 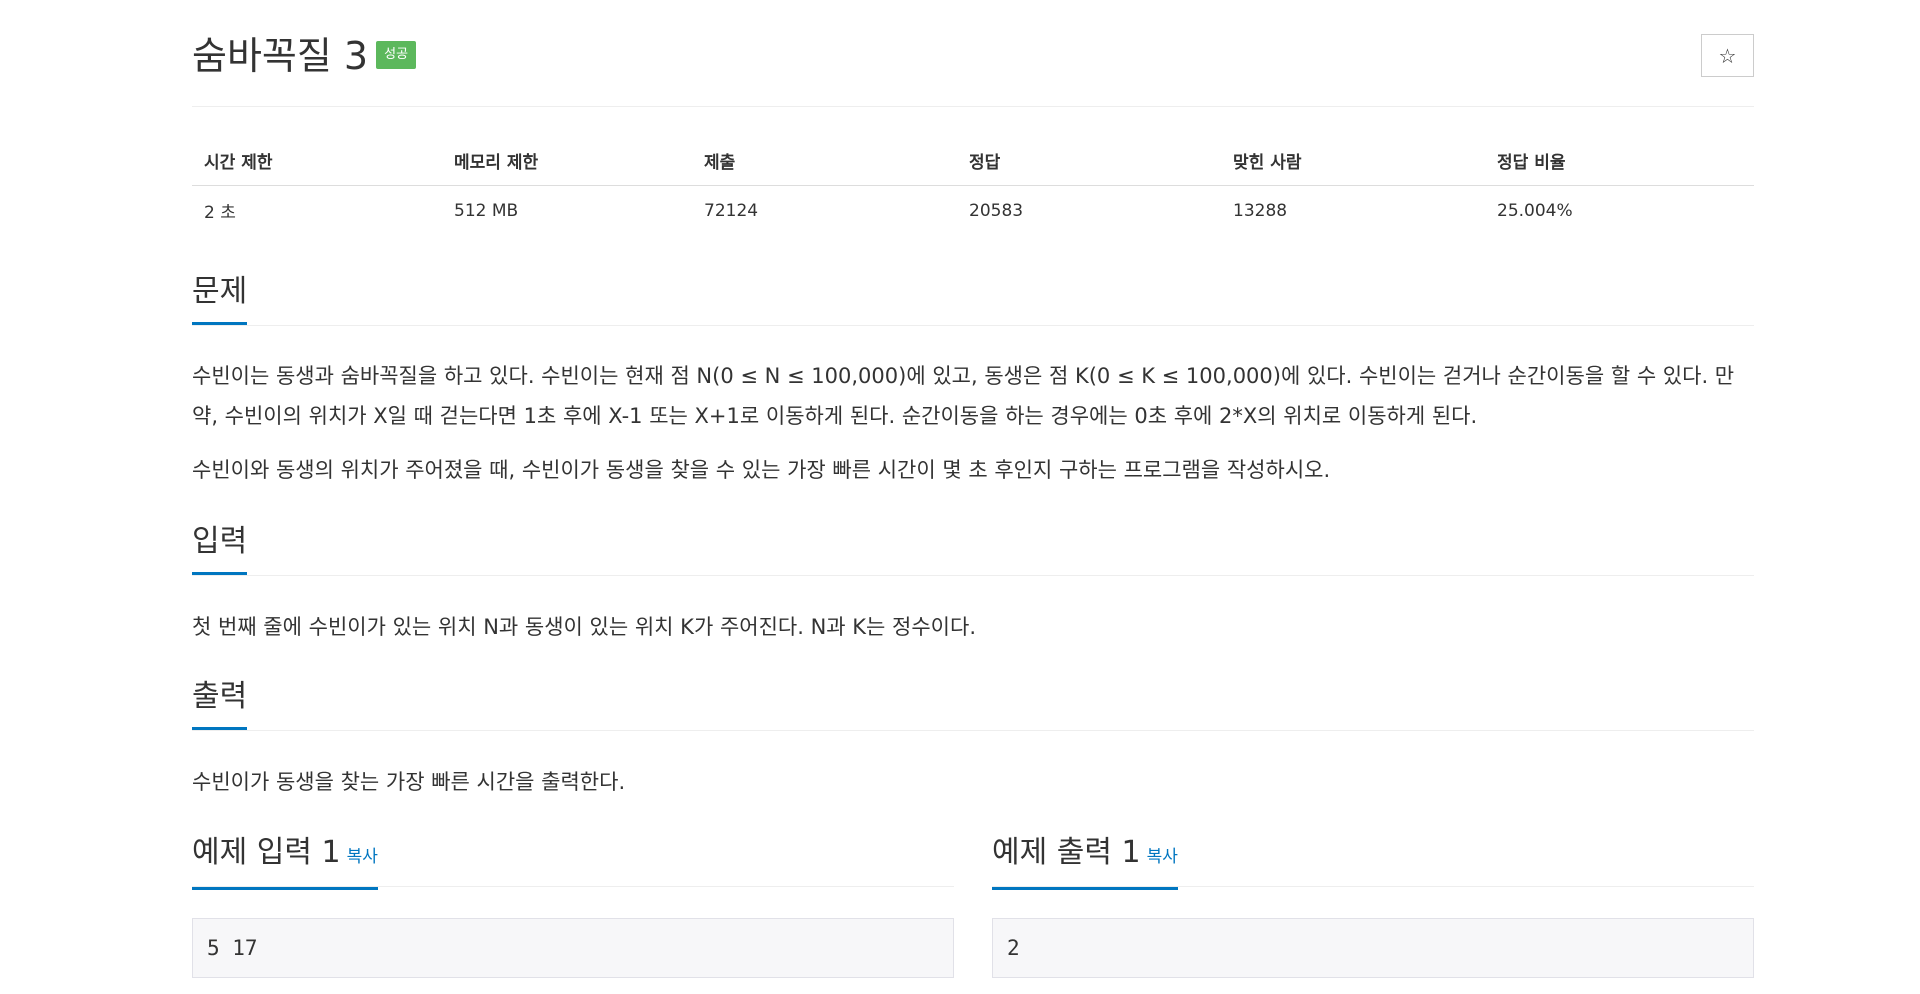 What do you see at coordinates (220, 213) in the screenshot?
I see `value-time-limit: 2 초` at bounding box center [220, 213].